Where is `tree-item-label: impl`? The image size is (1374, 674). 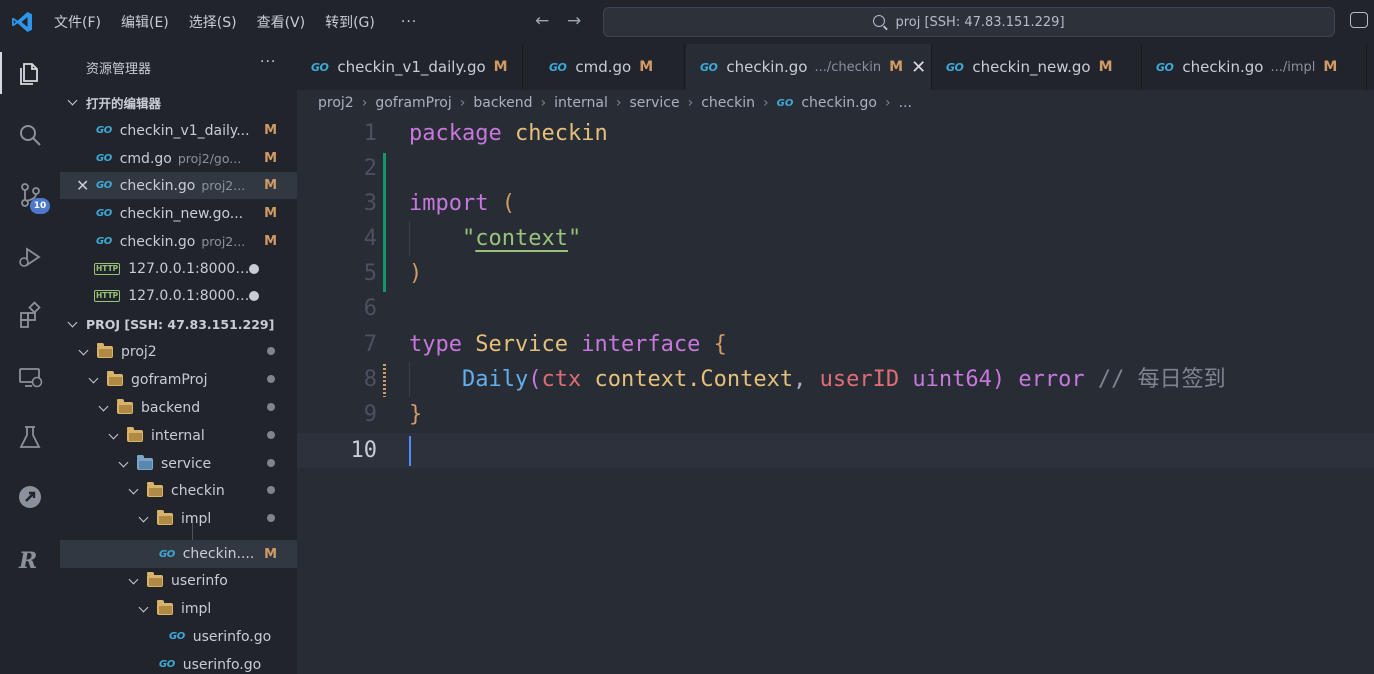 tree-item-label: impl is located at coordinates (196, 518).